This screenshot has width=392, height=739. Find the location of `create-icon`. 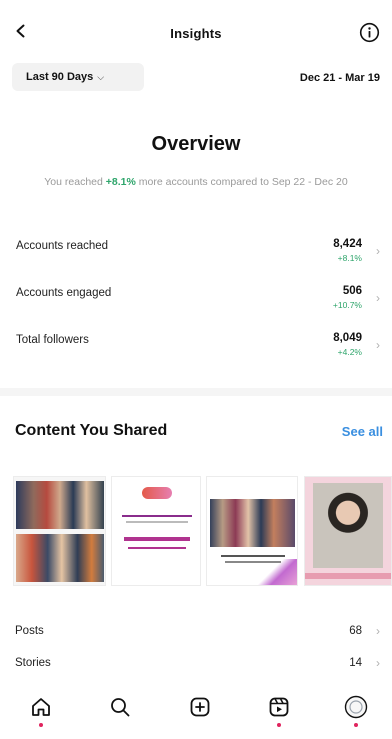

create-icon is located at coordinates (200, 707).